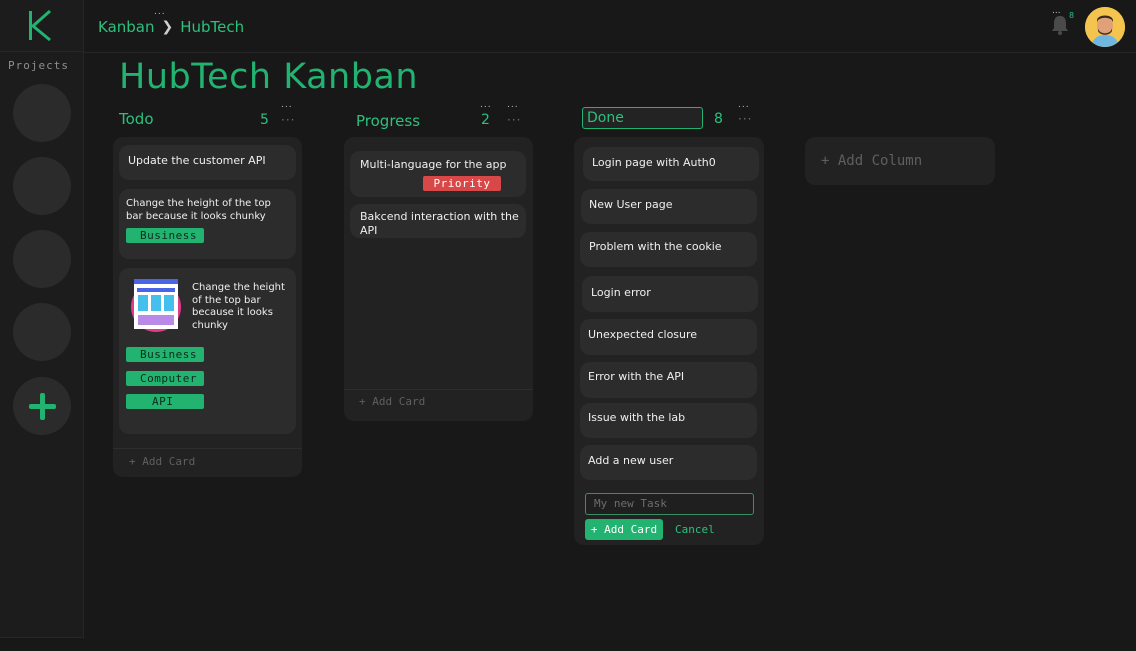  I want to click on card-text: Error with the API, so click(636, 376).